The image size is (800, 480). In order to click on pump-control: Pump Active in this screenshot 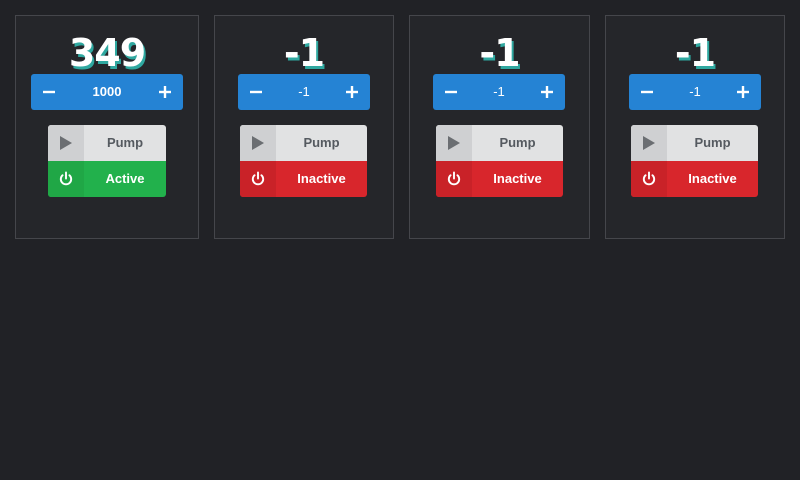, I will do `click(107, 161)`.